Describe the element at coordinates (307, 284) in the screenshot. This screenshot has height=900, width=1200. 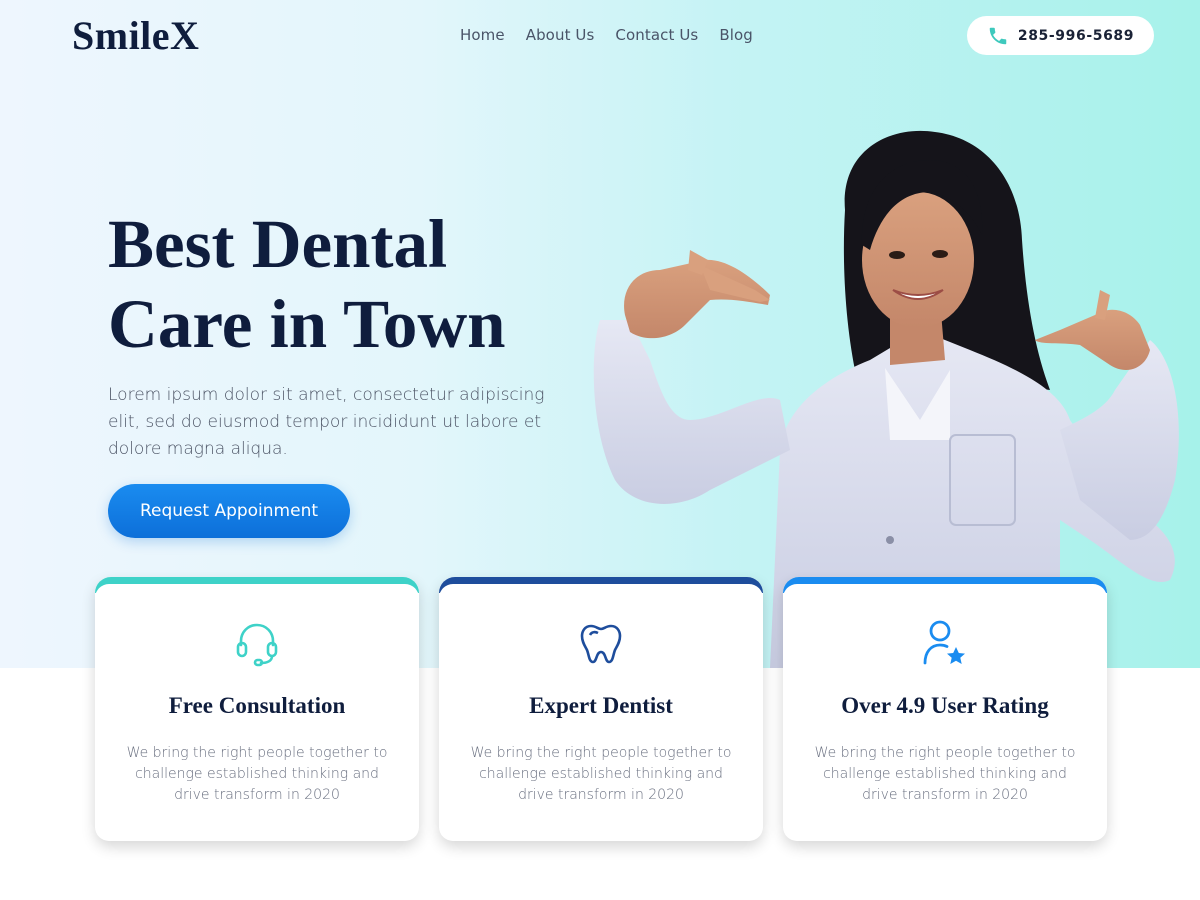
I see `hero-title: Best Dental Care in Town` at that location.